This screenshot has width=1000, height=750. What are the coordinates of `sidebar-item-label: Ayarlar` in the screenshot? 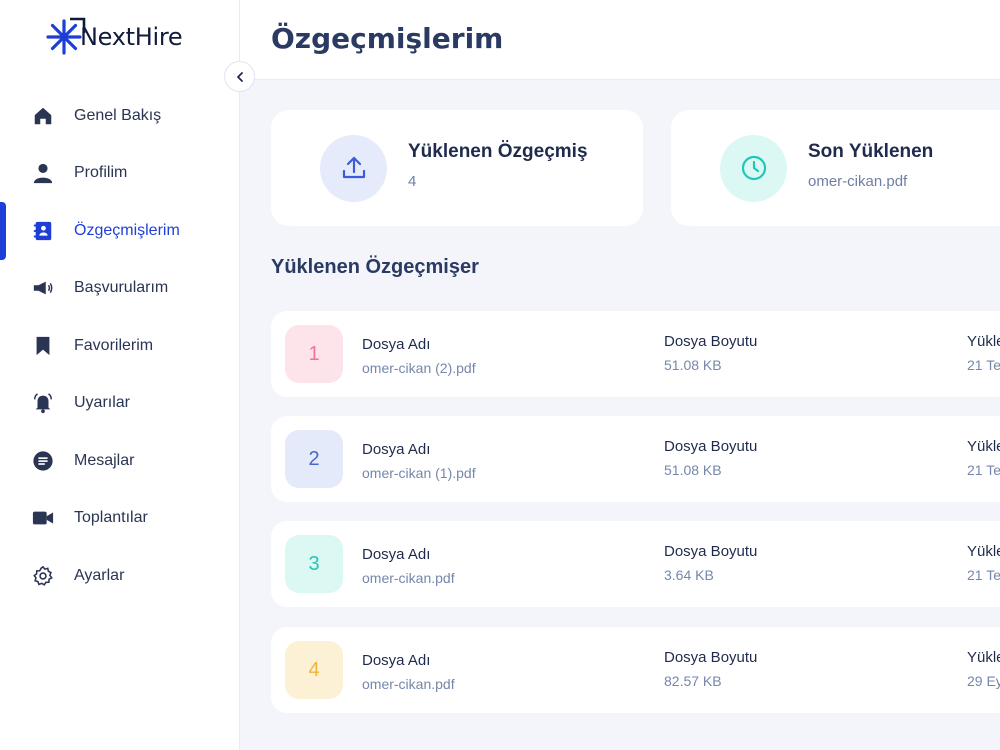 It's located at (99, 575).